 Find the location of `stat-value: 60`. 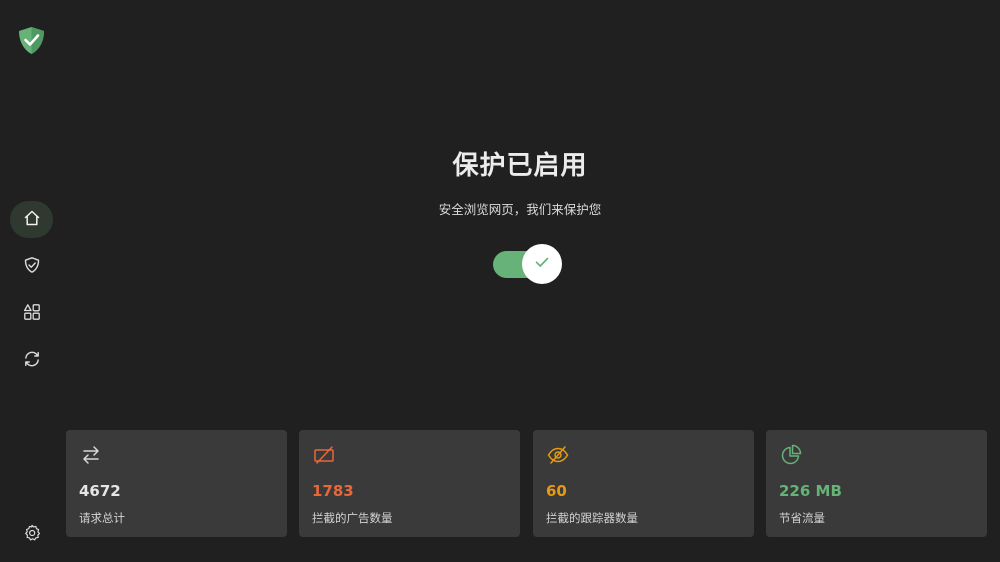

stat-value: 60 is located at coordinates (556, 491).